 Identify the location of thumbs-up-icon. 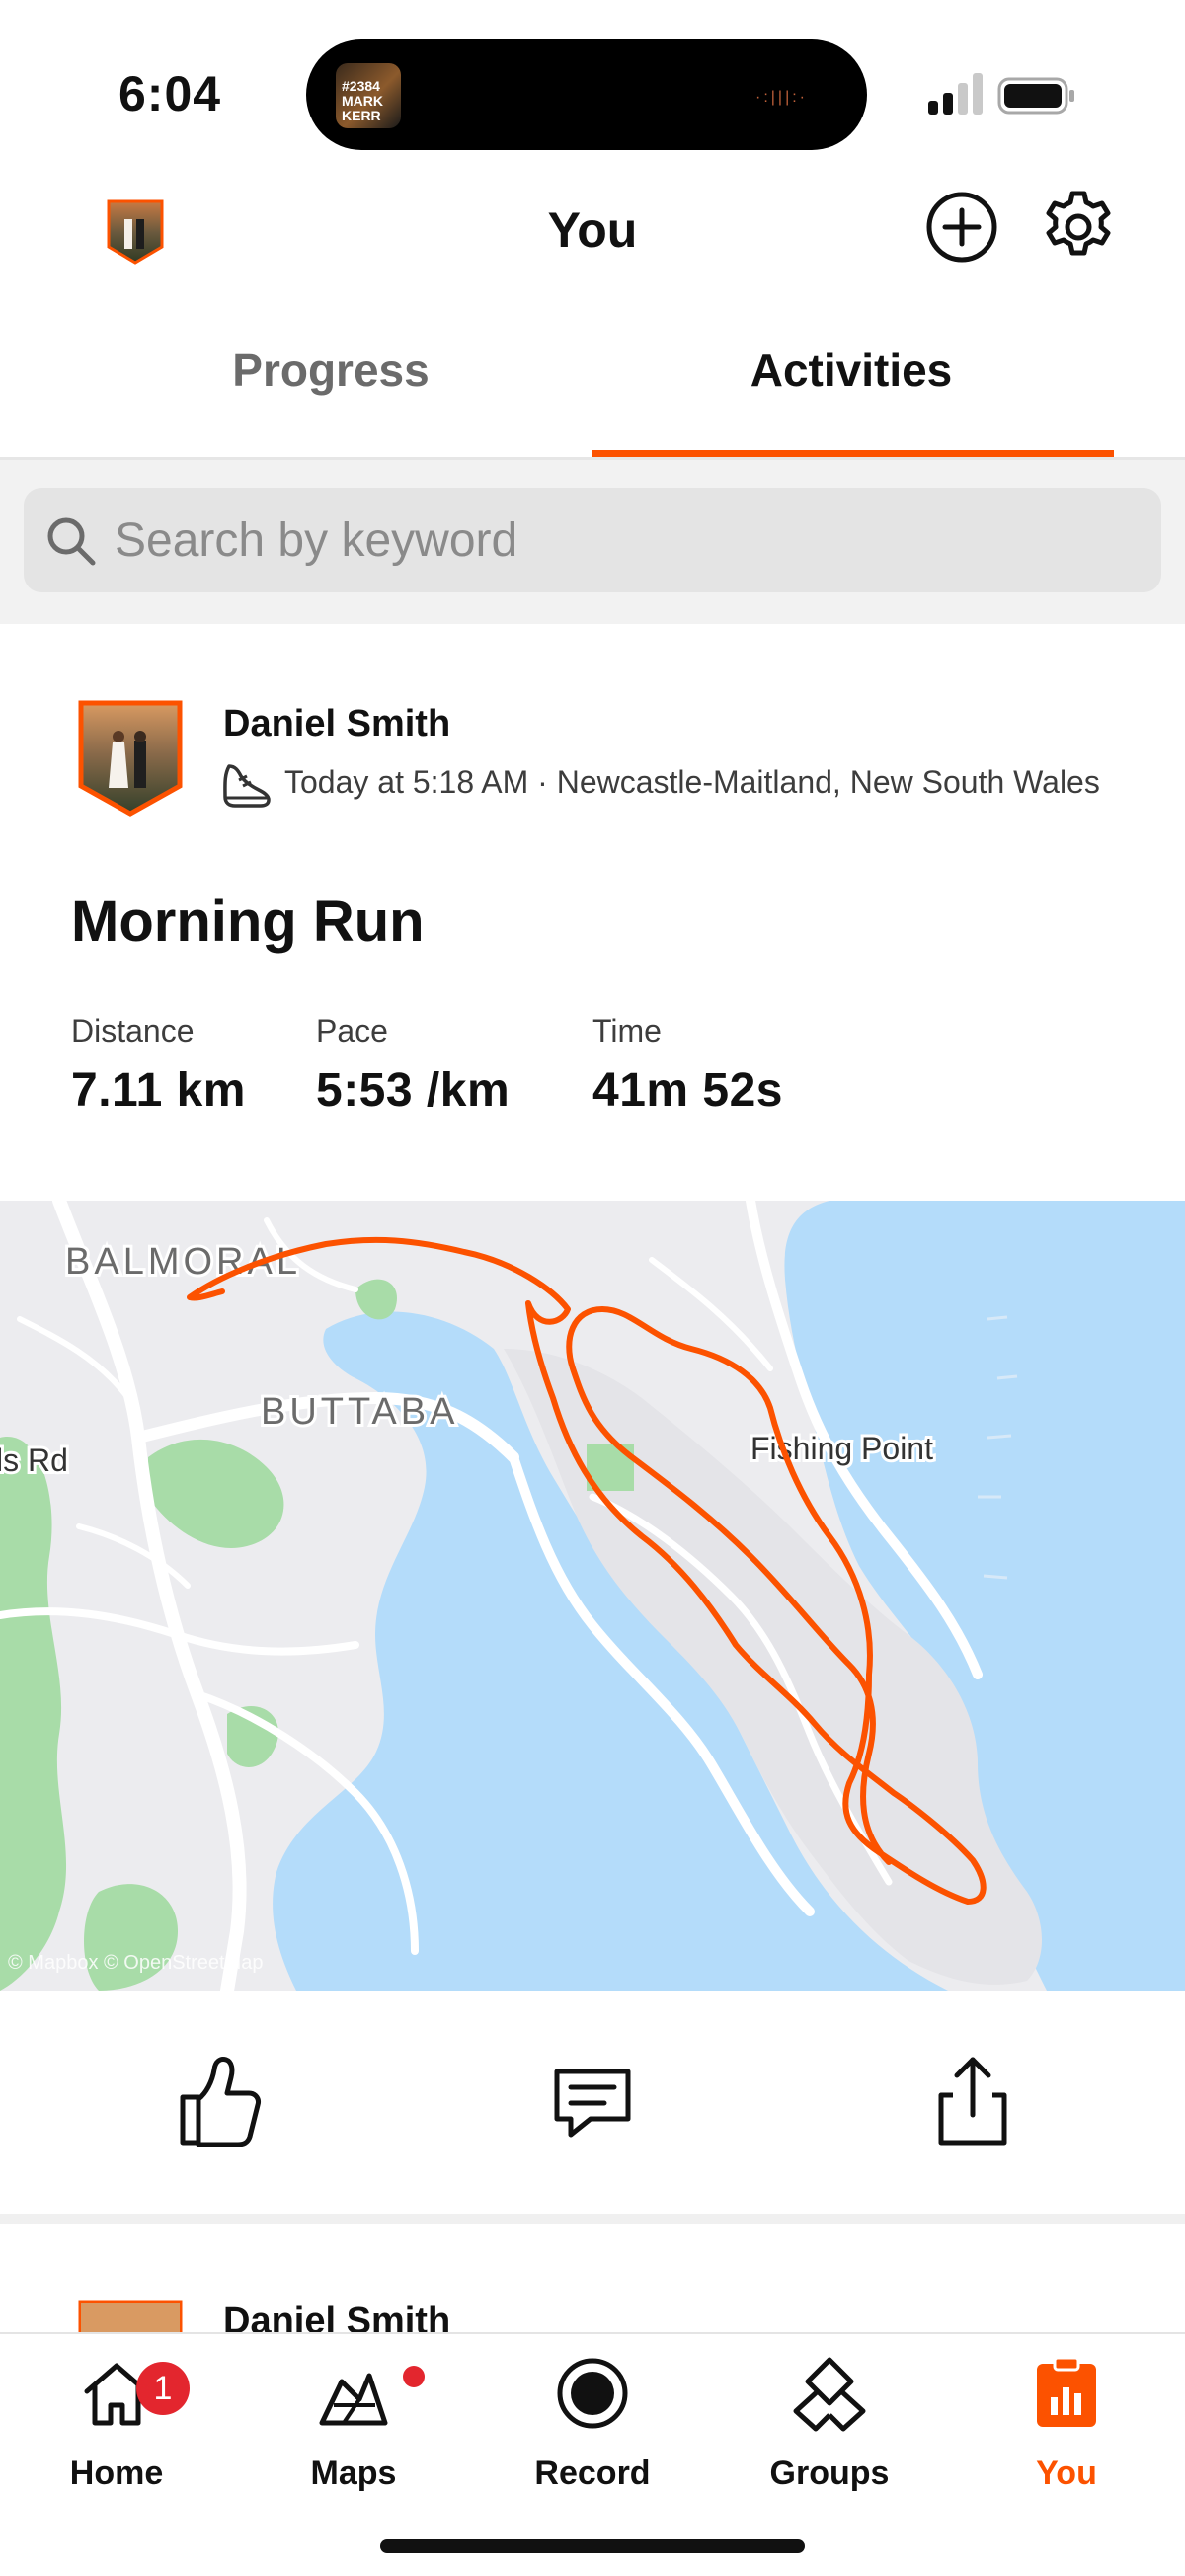
(213, 2099).